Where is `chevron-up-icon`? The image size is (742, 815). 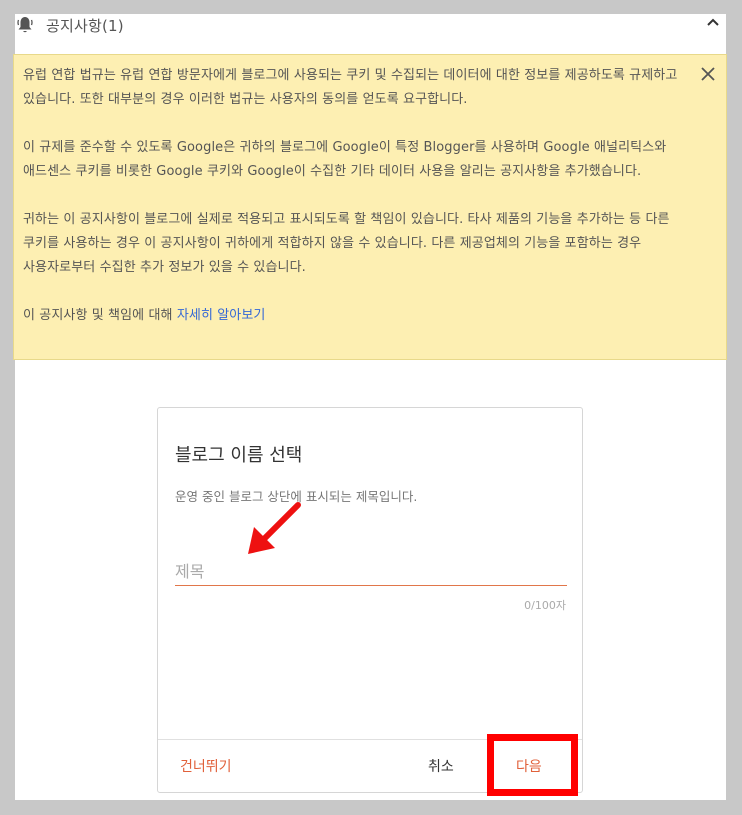
chevron-up-icon is located at coordinates (713, 22).